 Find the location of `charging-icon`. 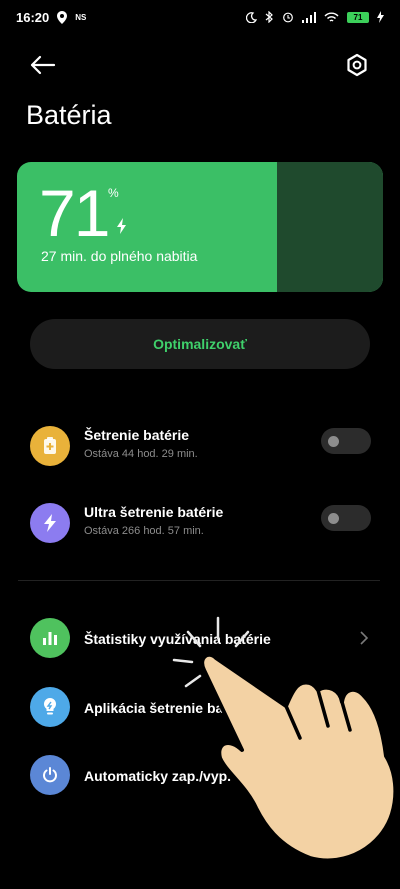

charging-icon is located at coordinates (380, 17).